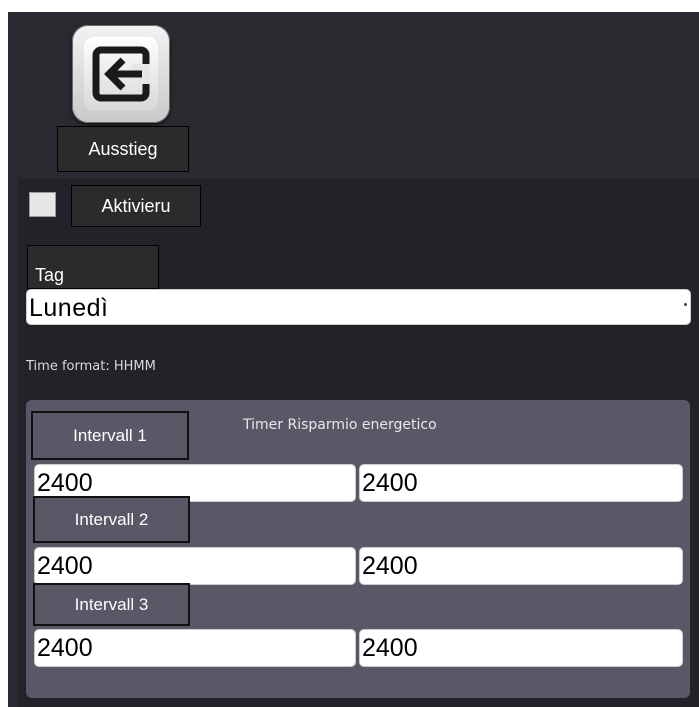 This screenshot has height=707, width=699. I want to click on time-format-hint: Time format: HHMM, so click(91, 366).